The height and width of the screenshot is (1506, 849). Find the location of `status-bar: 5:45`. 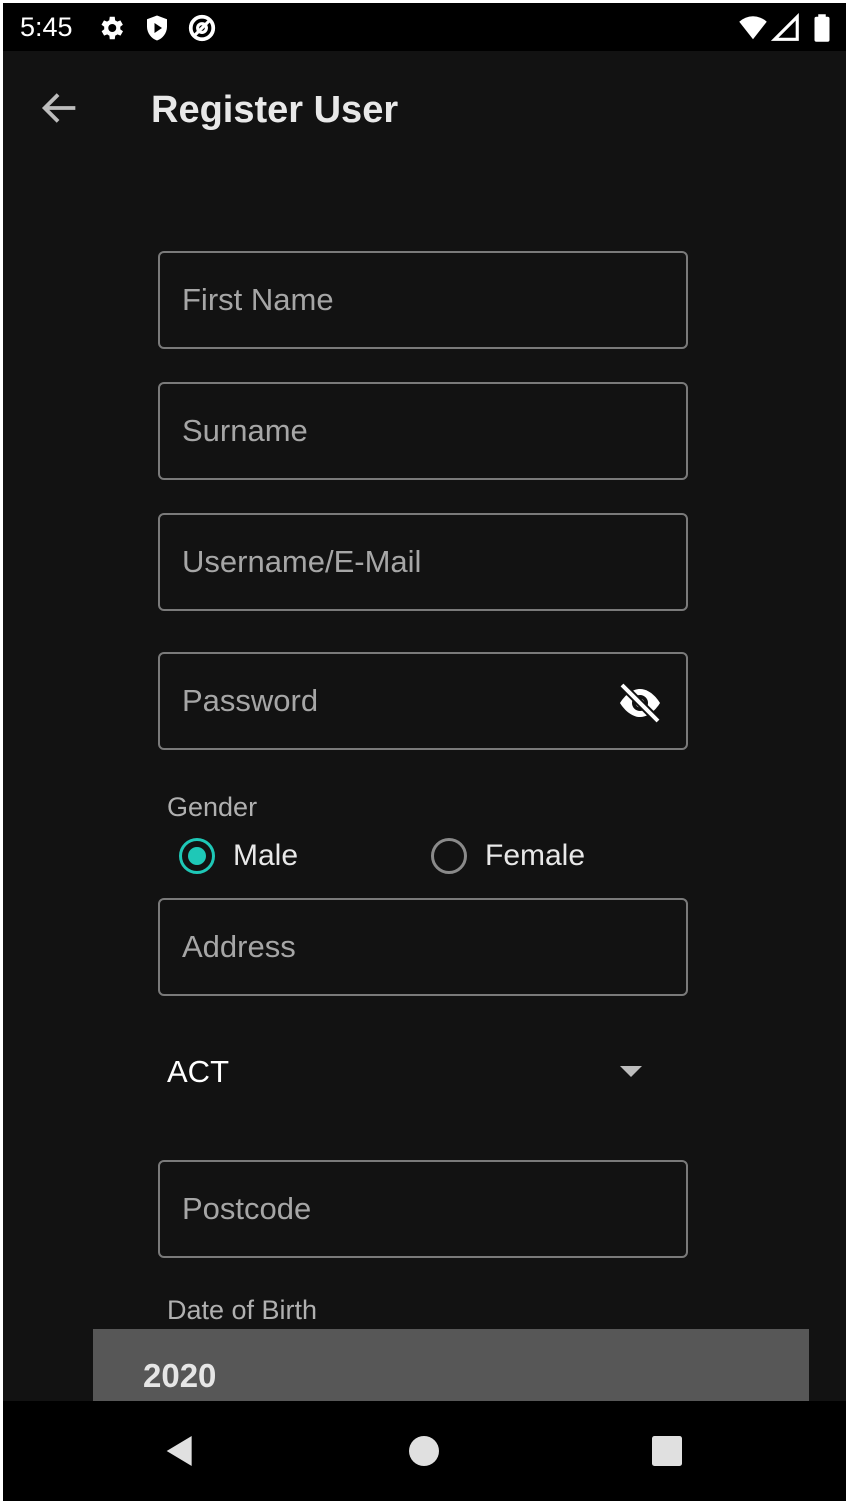

status-bar: 5:45 is located at coordinates (424, 27).